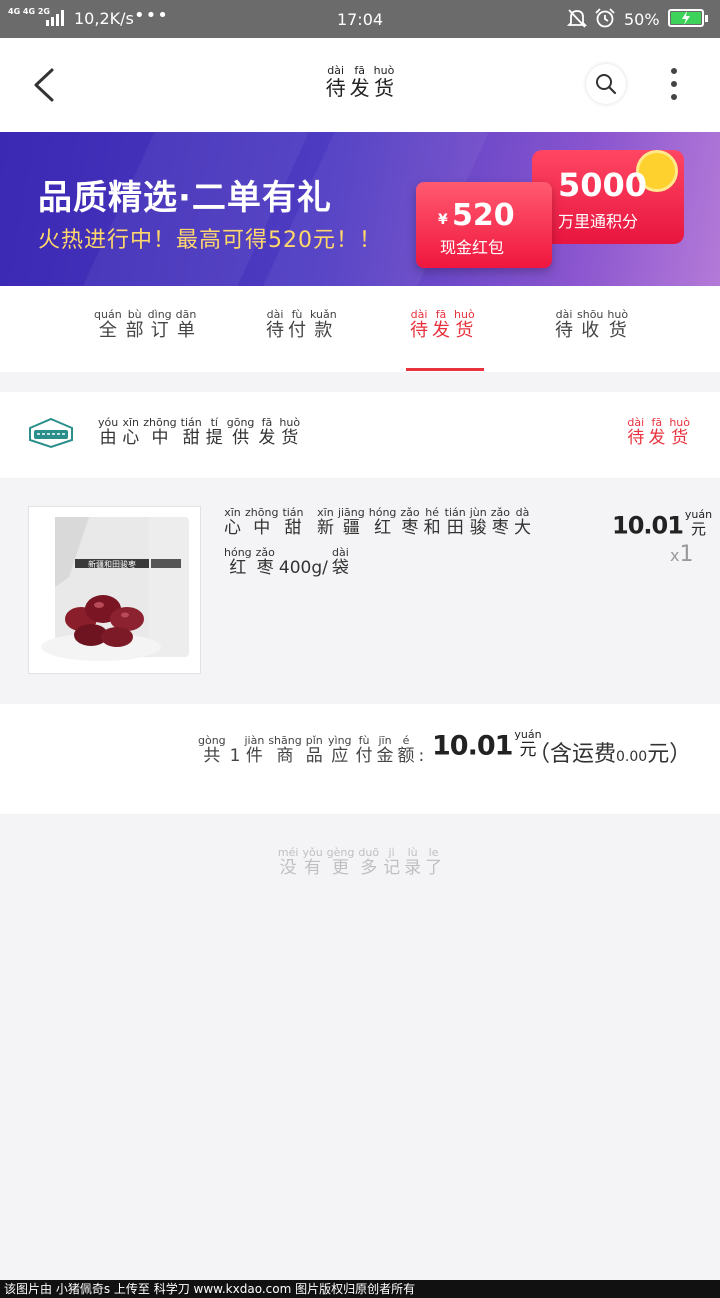 The height and width of the screenshot is (1298, 720). What do you see at coordinates (313, 868) in the screenshot?
I see `hanzi: 有` at bounding box center [313, 868].